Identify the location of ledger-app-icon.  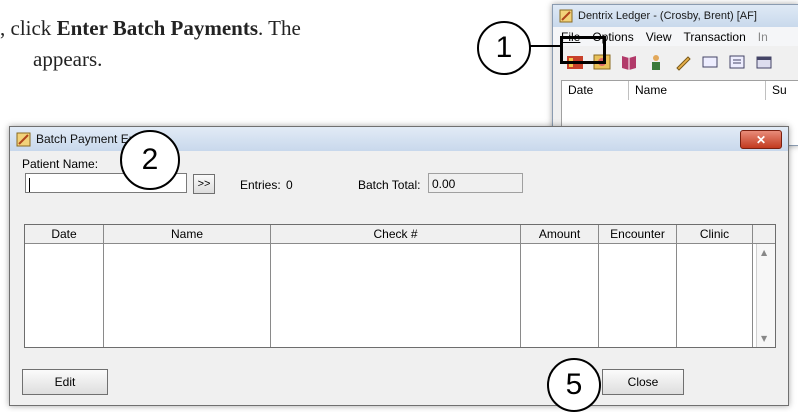
(566, 16).